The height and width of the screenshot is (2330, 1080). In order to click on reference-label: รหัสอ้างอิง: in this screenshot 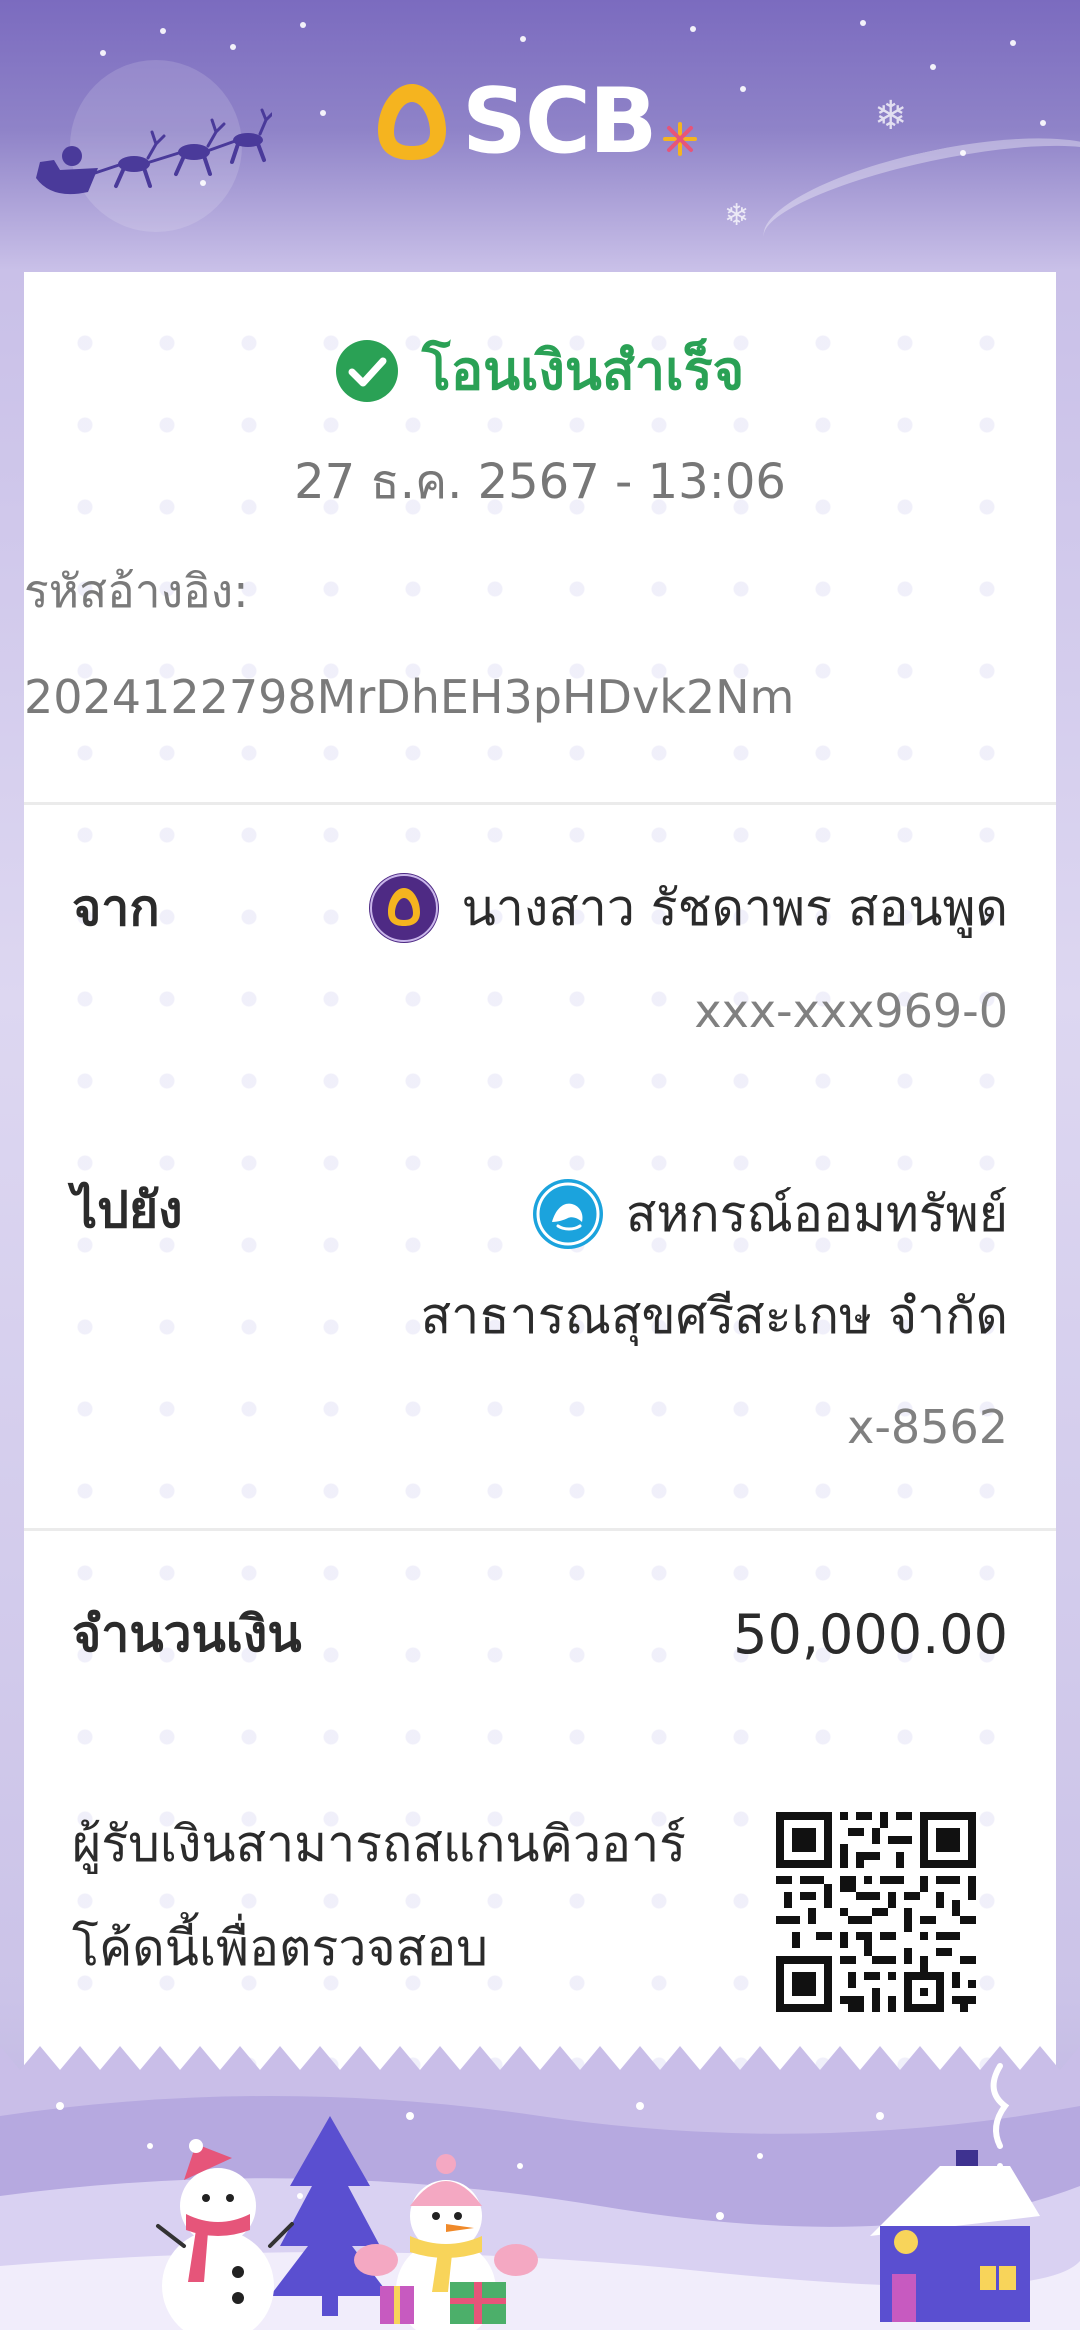, I will do `click(136, 591)`.